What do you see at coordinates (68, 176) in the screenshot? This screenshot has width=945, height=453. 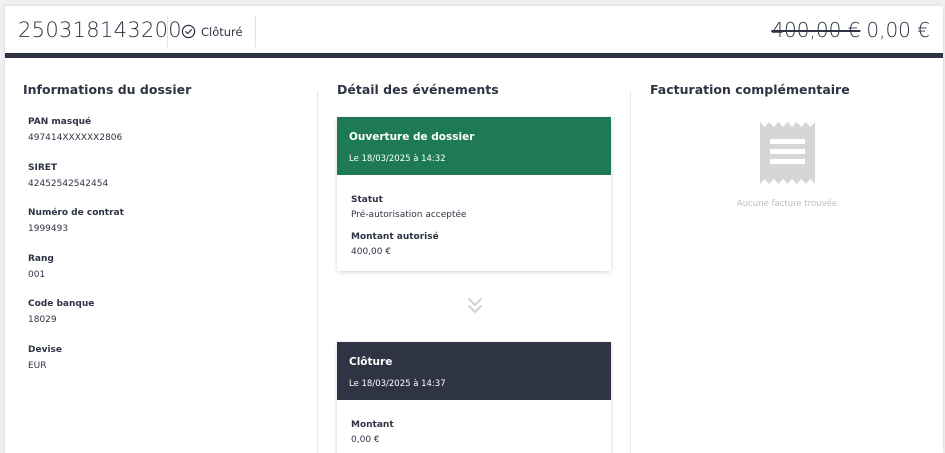 I see `info-field-siret: SIRET 42452542542454` at bounding box center [68, 176].